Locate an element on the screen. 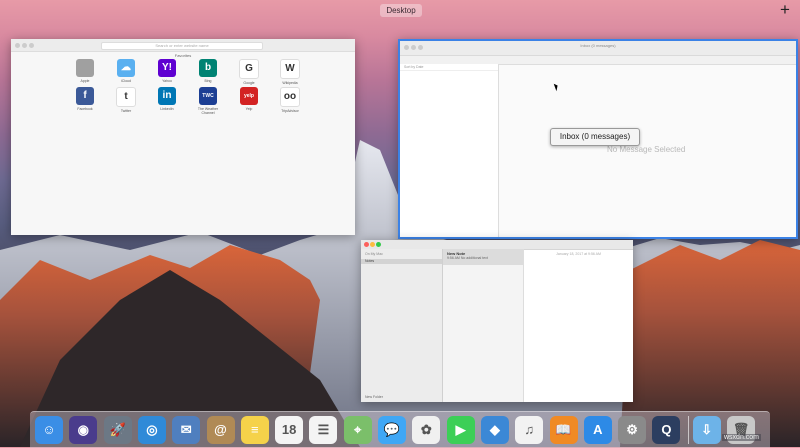 The image size is (800, 448). mail-stamp-icon: ✉ is located at coordinates (186, 430).